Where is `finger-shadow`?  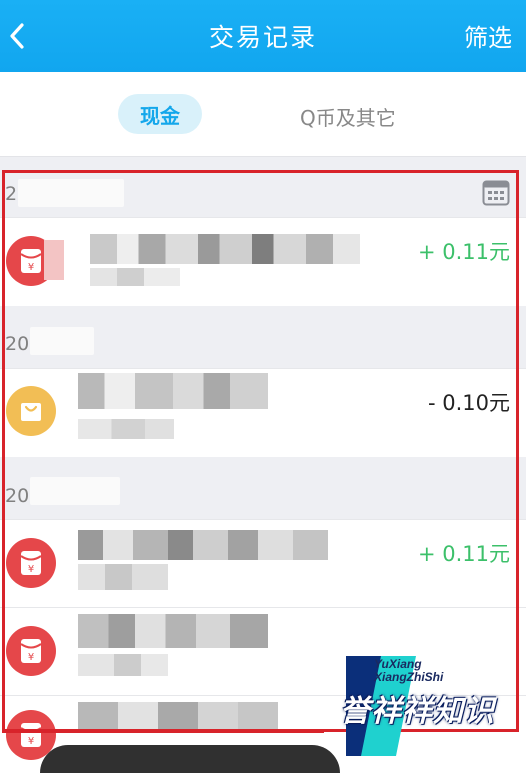
finger-shadow is located at coordinates (190, 759).